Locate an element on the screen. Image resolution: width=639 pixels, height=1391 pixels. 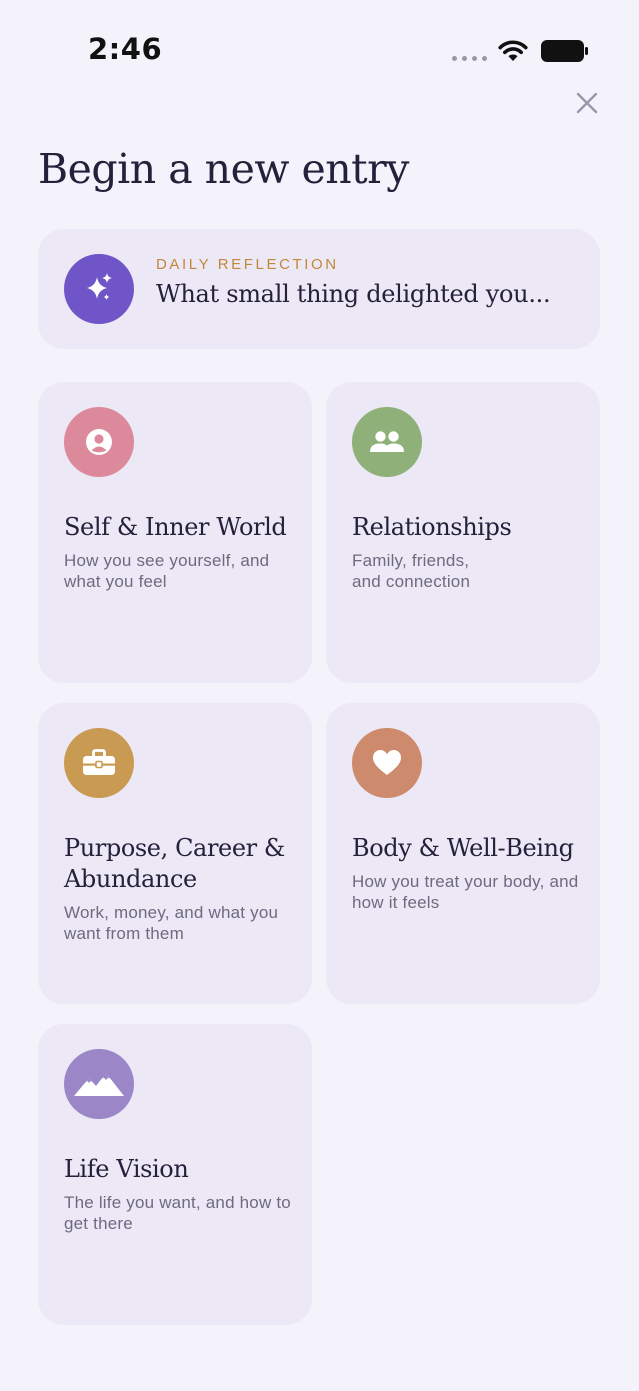
category-title: Self & Inner World is located at coordinates (175, 527).